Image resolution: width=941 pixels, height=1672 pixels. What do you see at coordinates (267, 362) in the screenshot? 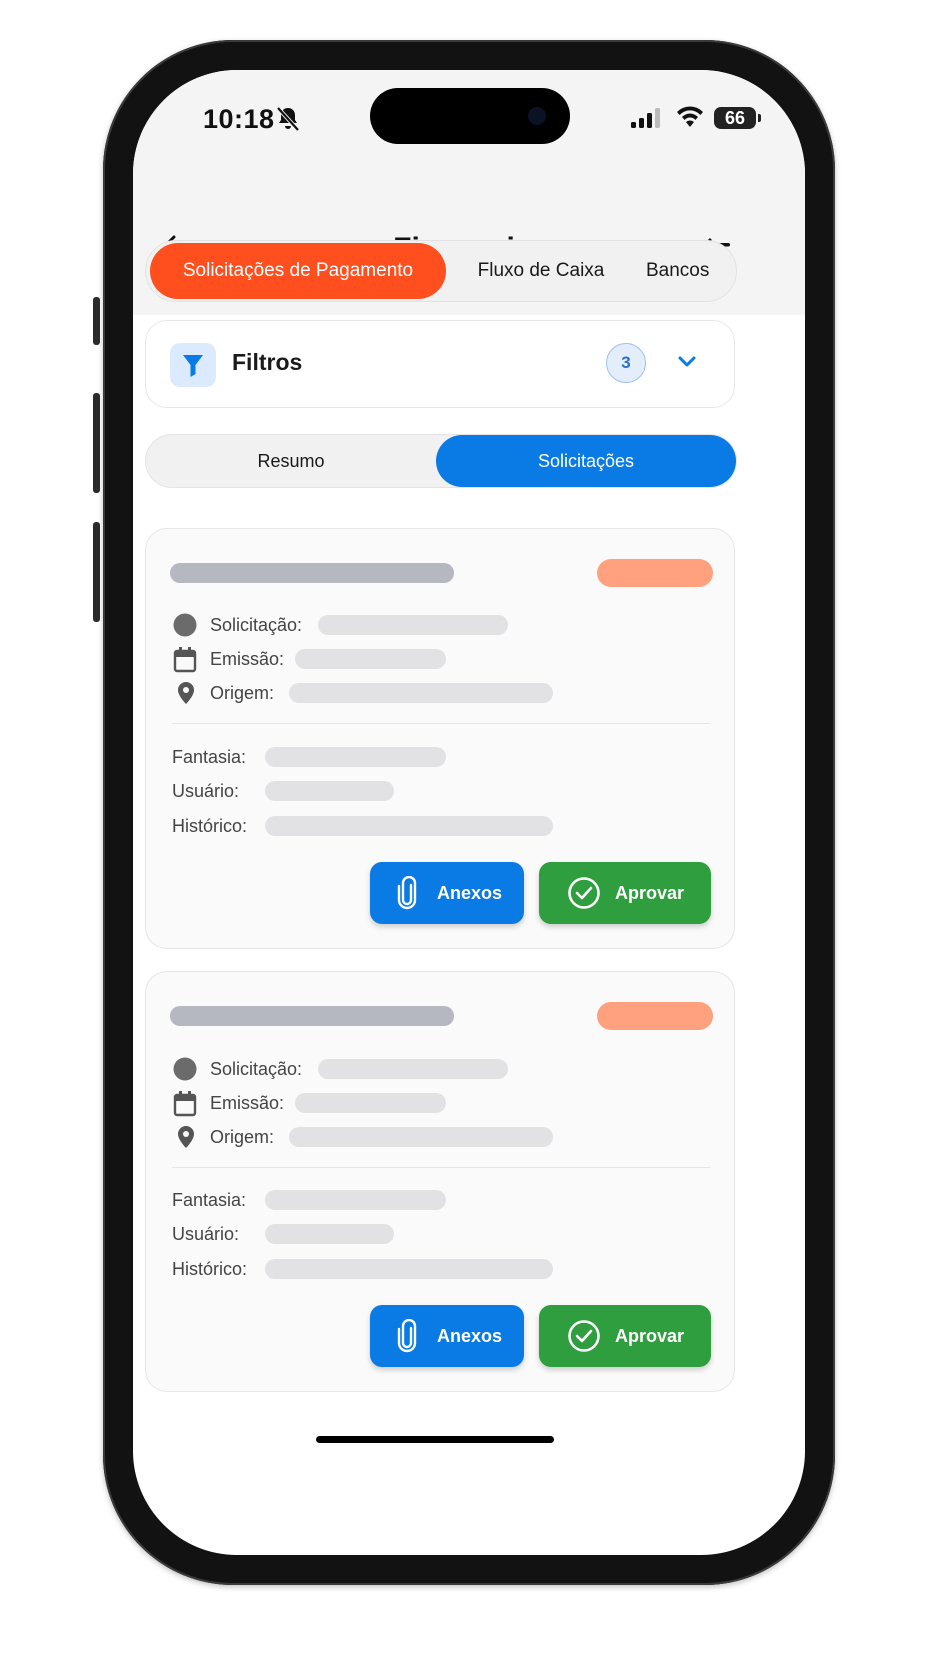
I see `filters-label: Filtros` at bounding box center [267, 362].